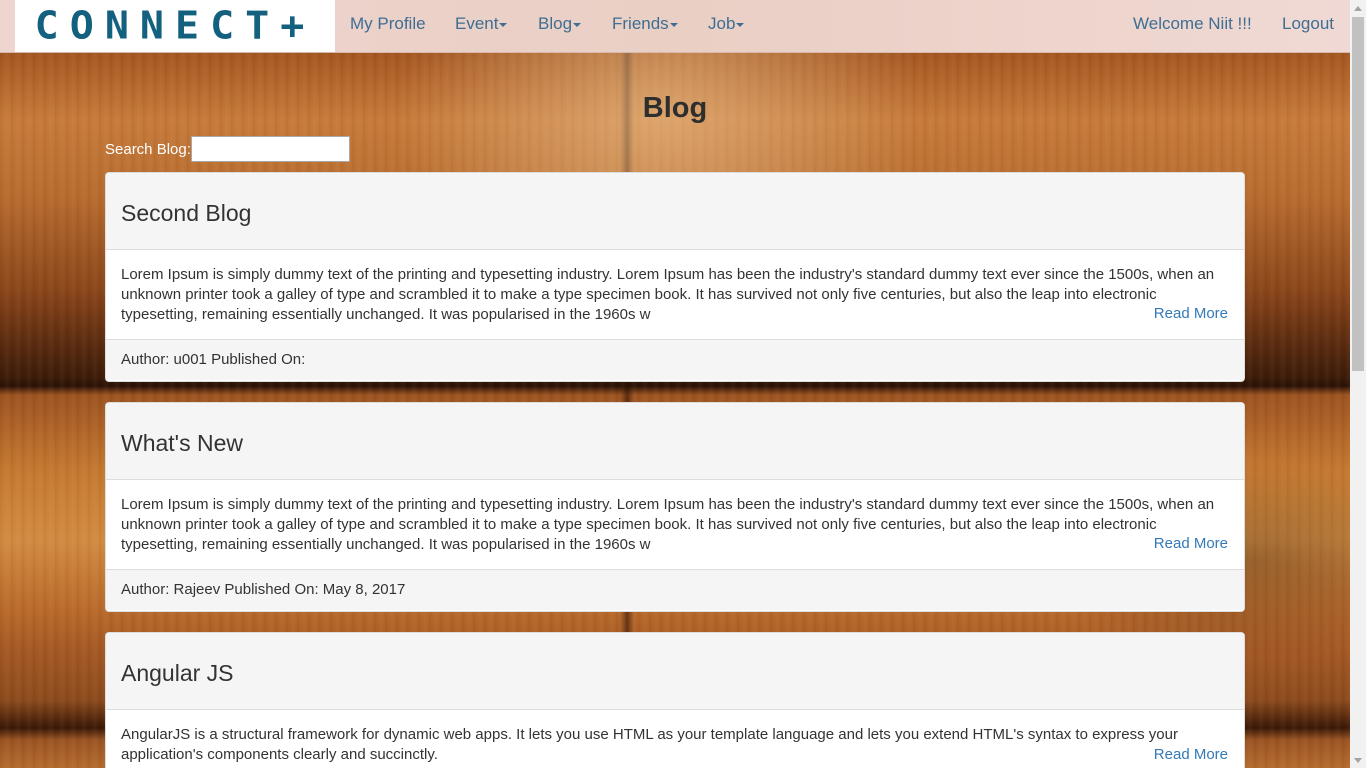 The image size is (1366, 768). I want to click on nav-logout: Logout, so click(1308, 24).